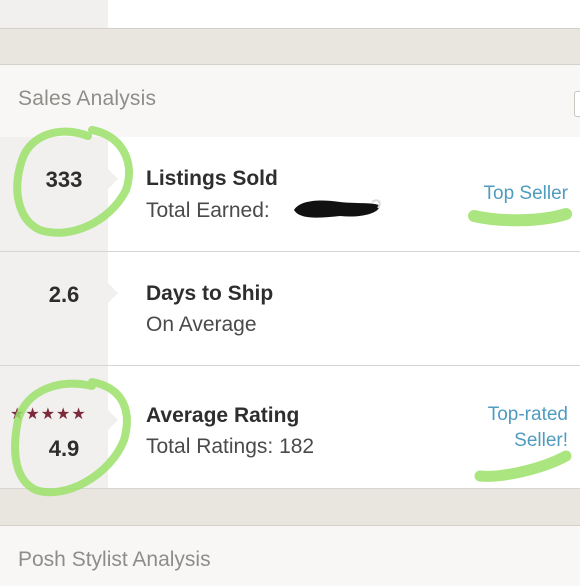  I want to click on average-rating-label: Average Rating, so click(223, 415).